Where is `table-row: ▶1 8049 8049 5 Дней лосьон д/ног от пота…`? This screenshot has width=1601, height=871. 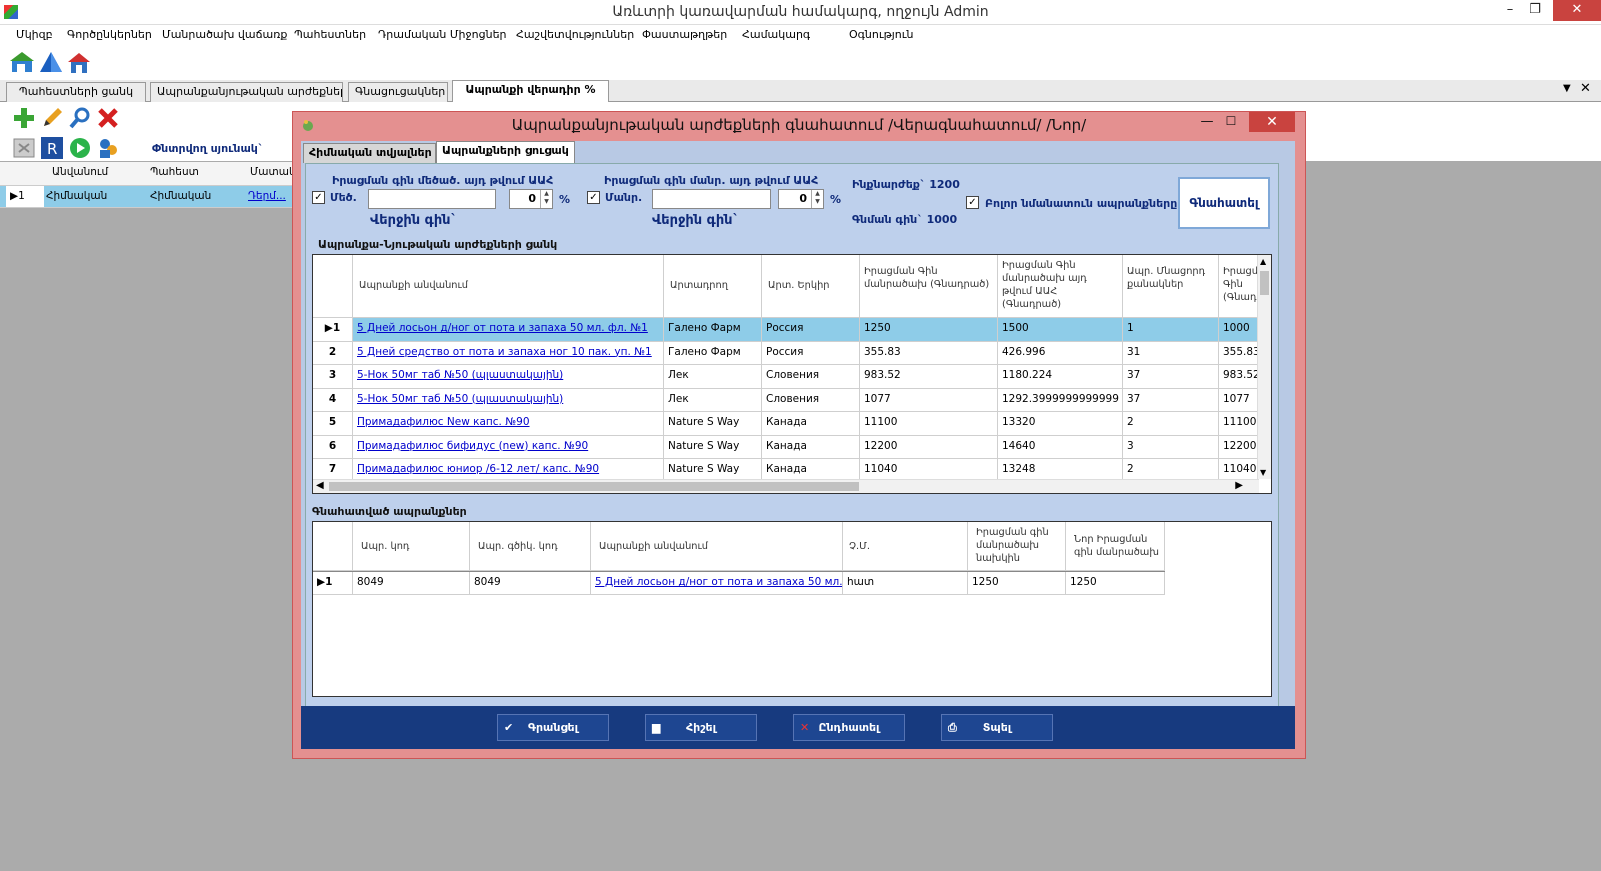
table-row: ▶1 8049 8049 5 Дней лосьон д/ног от пота… is located at coordinates (739, 583).